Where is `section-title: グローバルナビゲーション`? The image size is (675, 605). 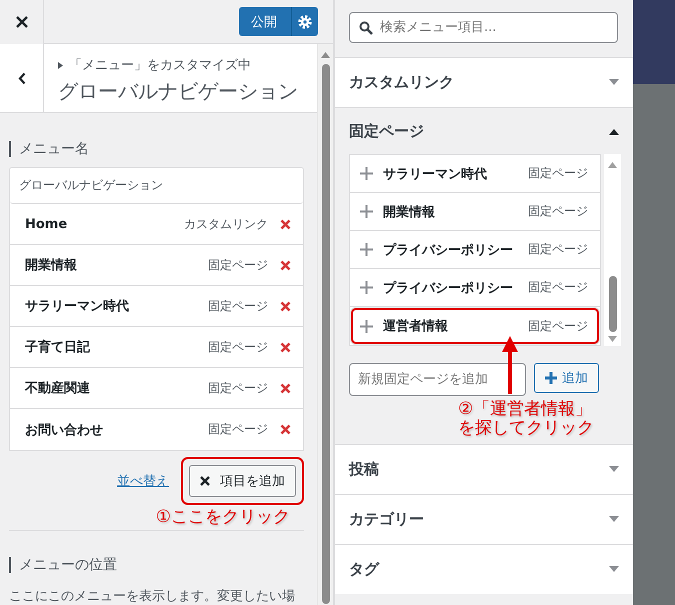 section-title: グローバルナビゲーション is located at coordinates (178, 91).